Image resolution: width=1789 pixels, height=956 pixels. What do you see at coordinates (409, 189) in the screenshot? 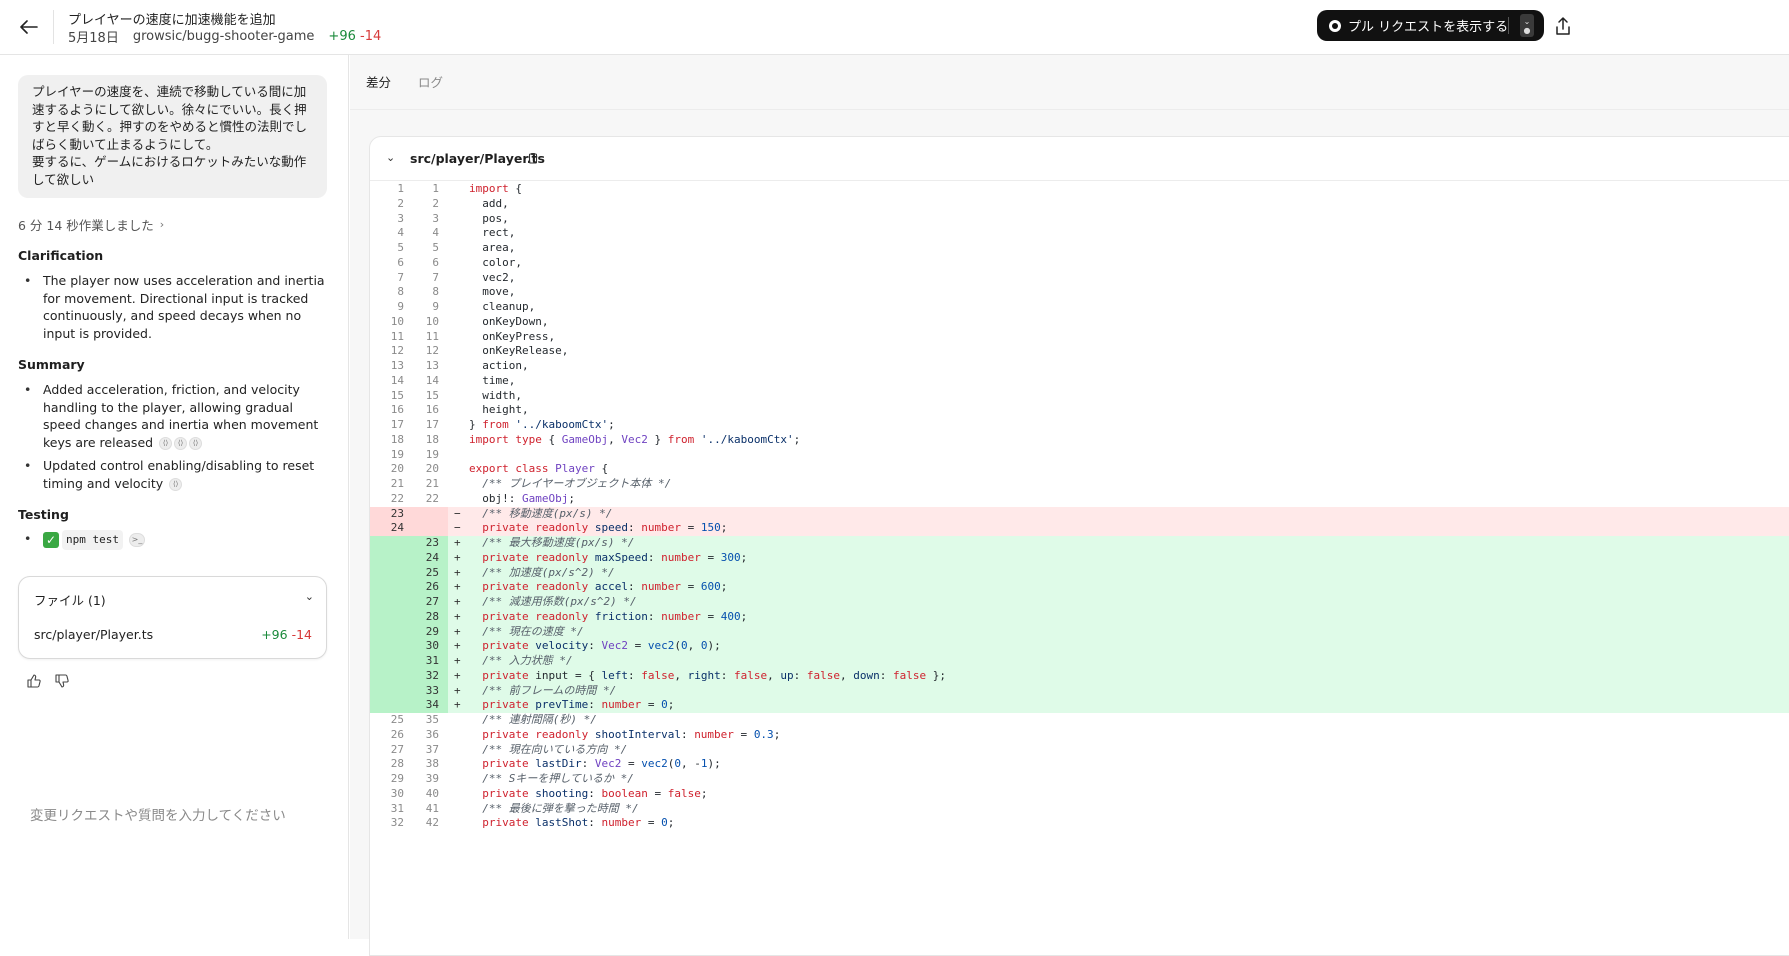
I see `line-gutter: 11` at bounding box center [409, 189].